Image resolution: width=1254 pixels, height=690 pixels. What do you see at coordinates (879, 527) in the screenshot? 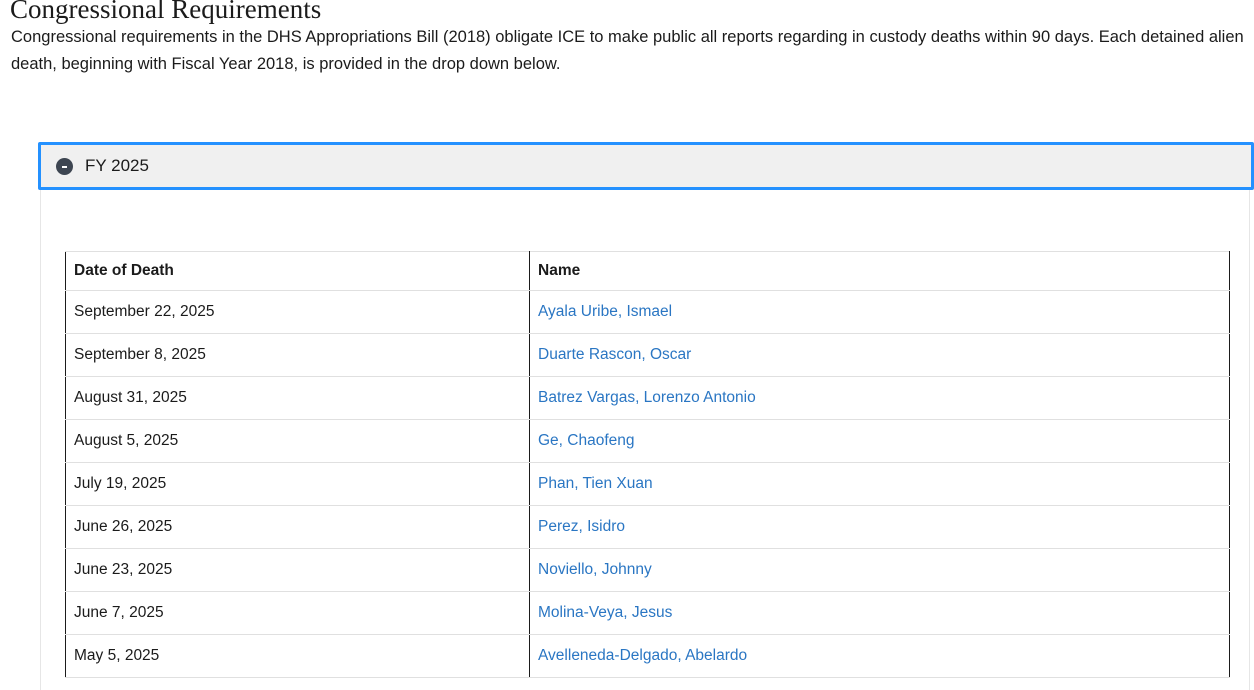
I see `name-cell: Perez, Isidro` at bounding box center [879, 527].